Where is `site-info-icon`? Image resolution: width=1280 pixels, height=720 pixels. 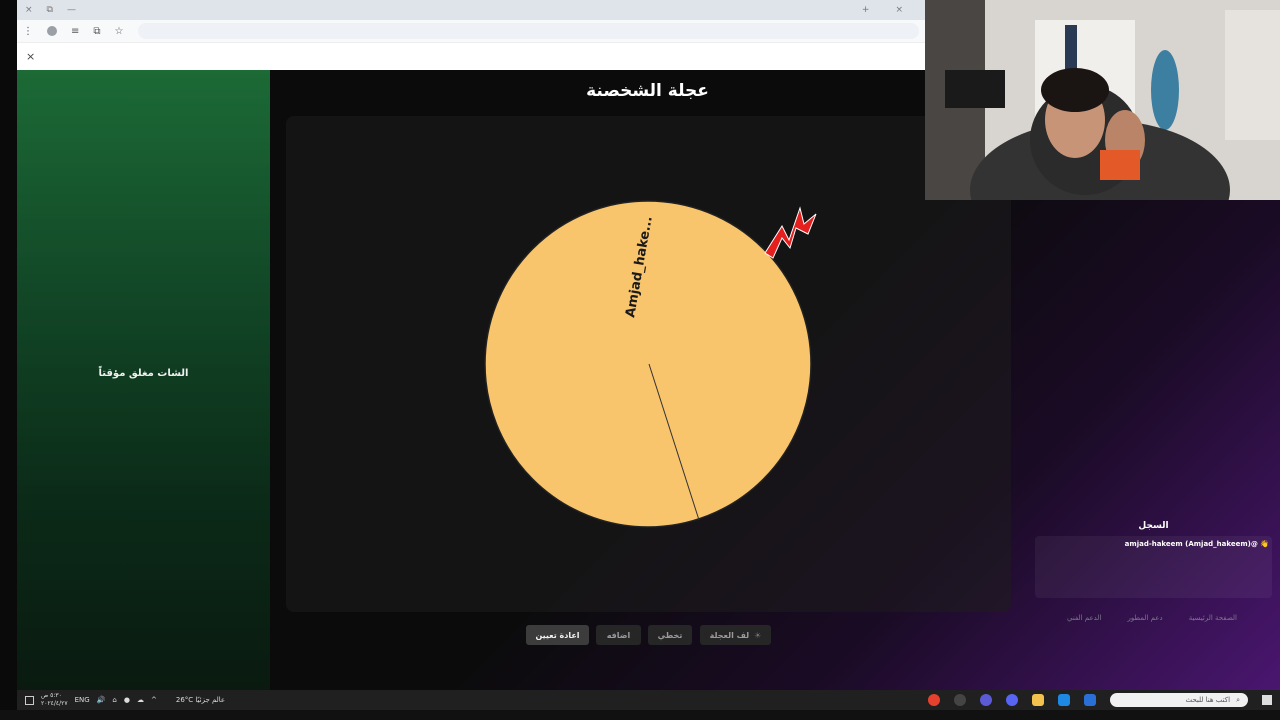
site-info-icon is located at coordinates (52, 31).